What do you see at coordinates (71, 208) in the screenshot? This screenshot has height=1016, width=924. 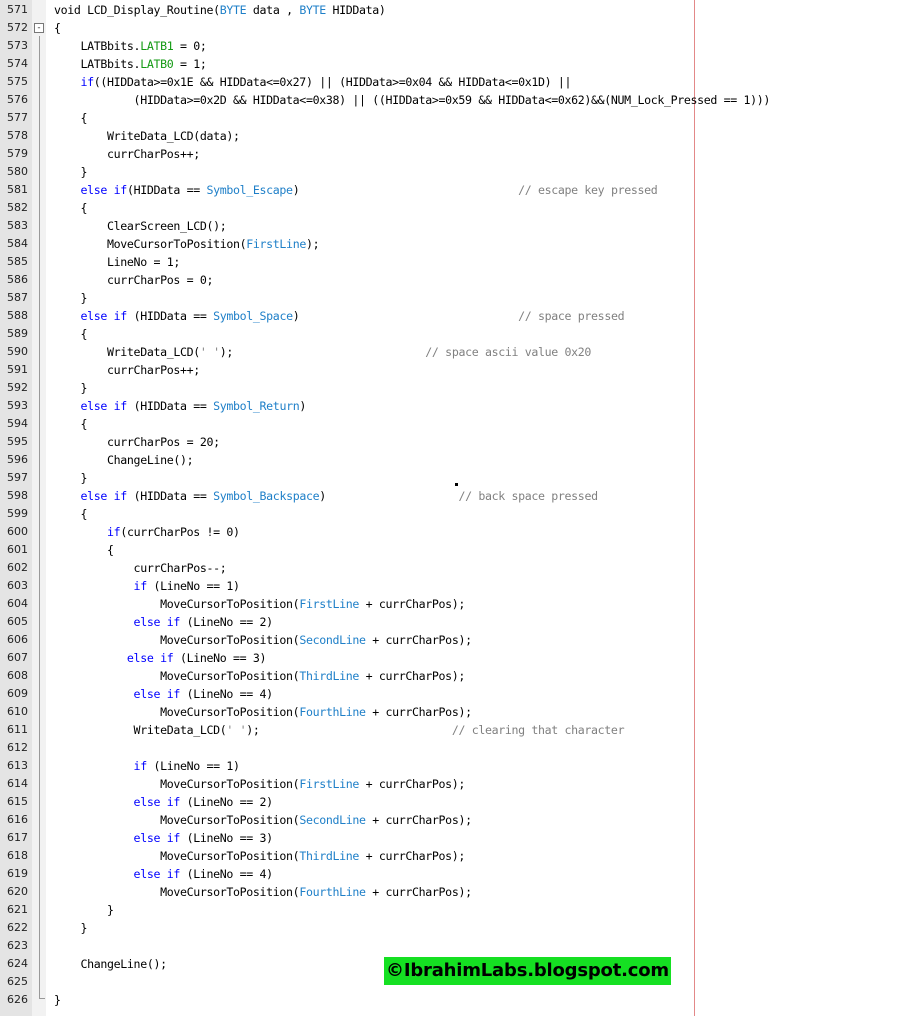 I see `code-content: {` at bounding box center [71, 208].